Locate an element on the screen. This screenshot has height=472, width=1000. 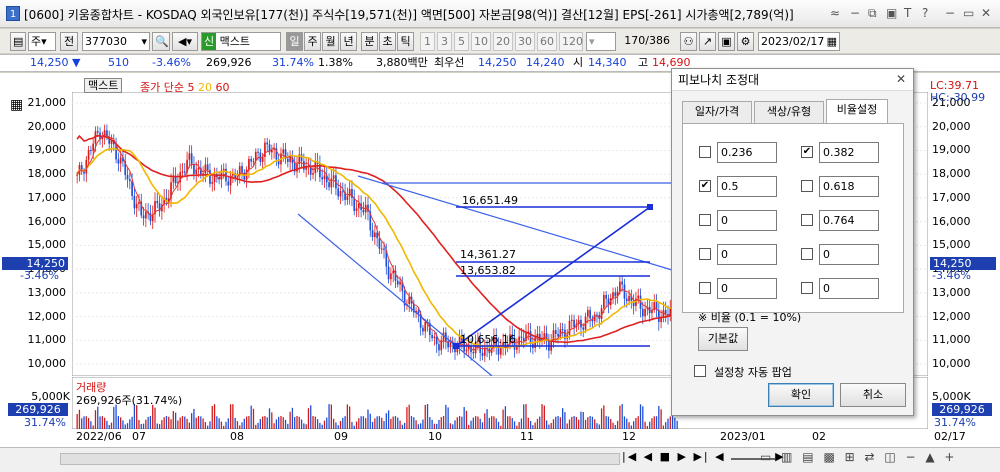
default-button: 기본값 is located at coordinates (723, 339).